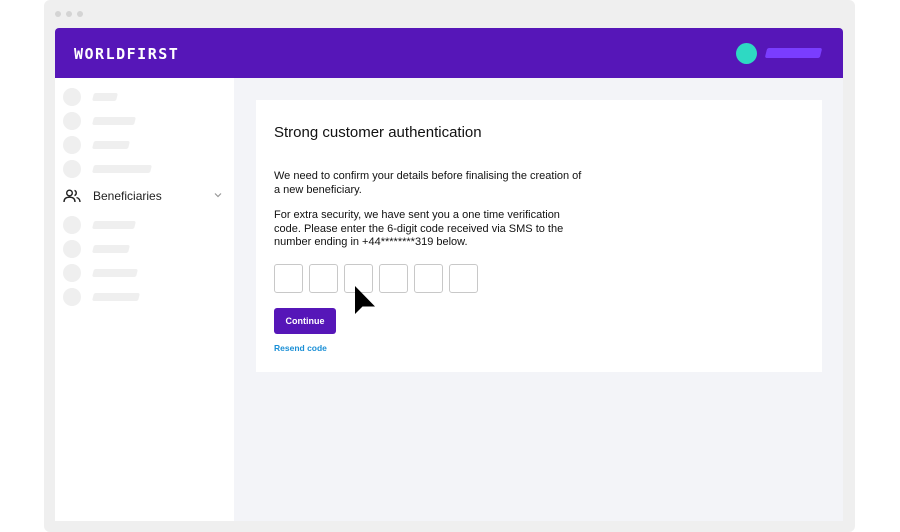  I want to click on sidebar-item-beneficiaries: Beneficiaries, so click(143, 196).